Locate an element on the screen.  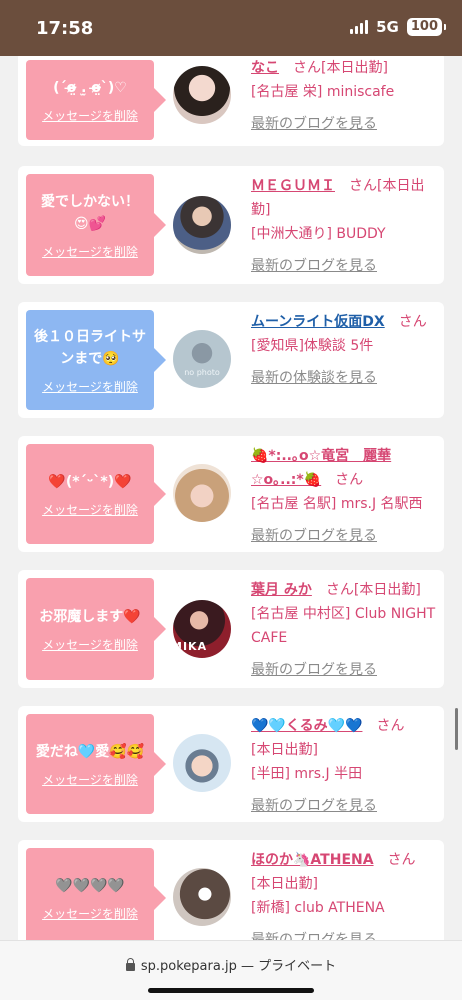
message-text: 愛でしかない！😍💕 is located at coordinates (90, 212).